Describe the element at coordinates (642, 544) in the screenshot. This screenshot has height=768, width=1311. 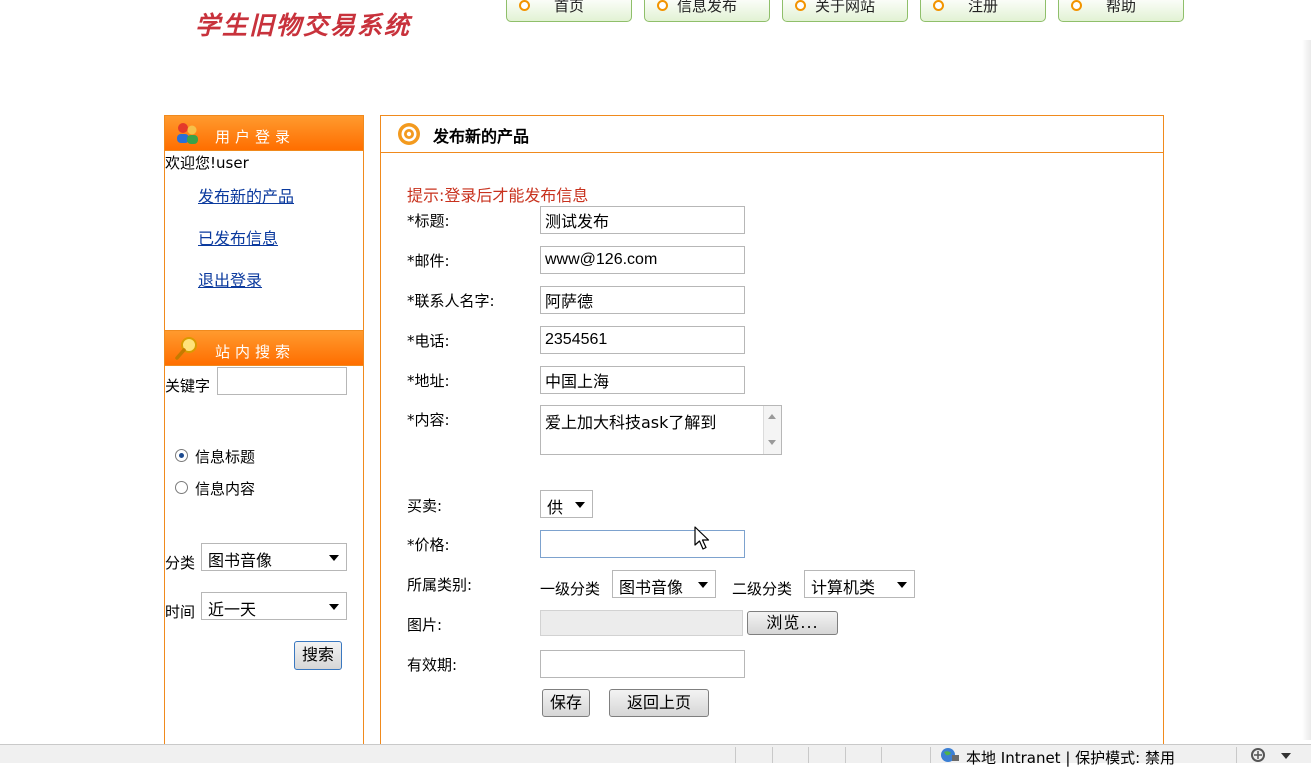
I see `price-input` at that location.